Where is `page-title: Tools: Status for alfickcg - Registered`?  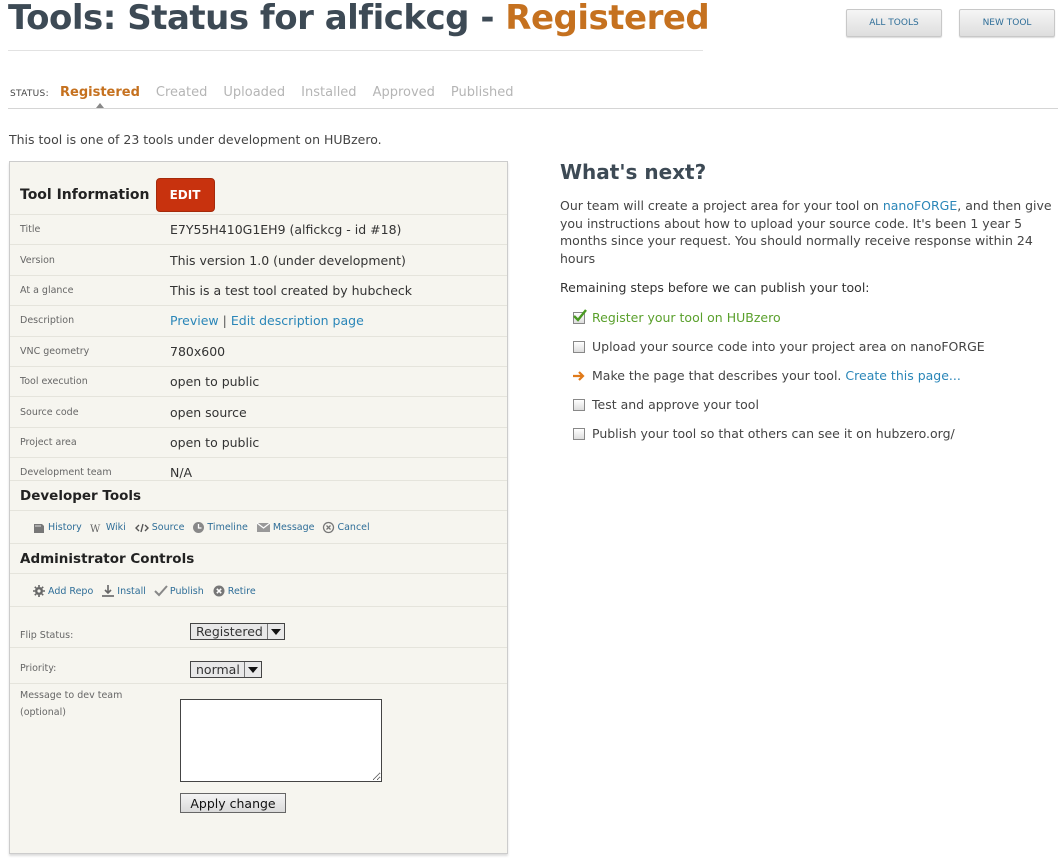 page-title: Tools: Status for alfickcg - Registered is located at coordinates (359, 19).